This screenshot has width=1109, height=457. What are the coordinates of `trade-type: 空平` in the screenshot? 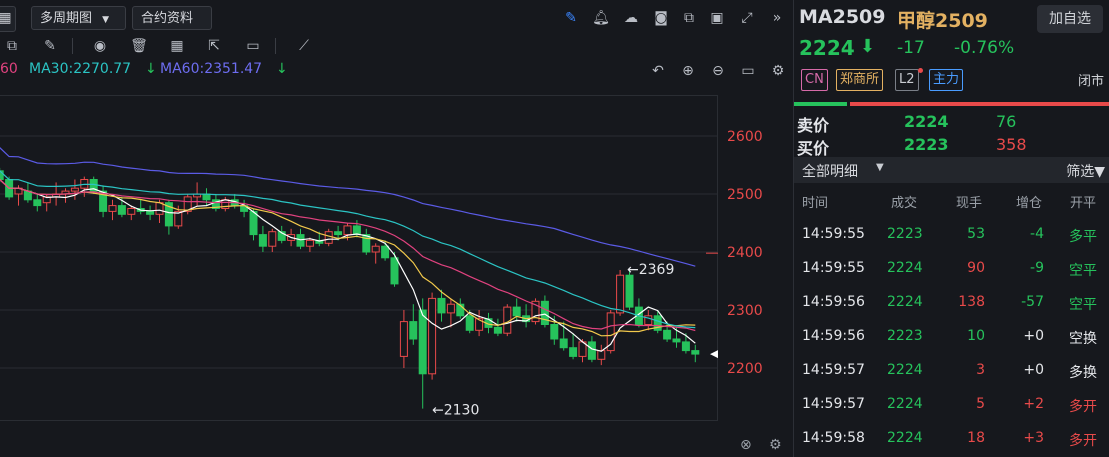 It's located at (1083, 271).